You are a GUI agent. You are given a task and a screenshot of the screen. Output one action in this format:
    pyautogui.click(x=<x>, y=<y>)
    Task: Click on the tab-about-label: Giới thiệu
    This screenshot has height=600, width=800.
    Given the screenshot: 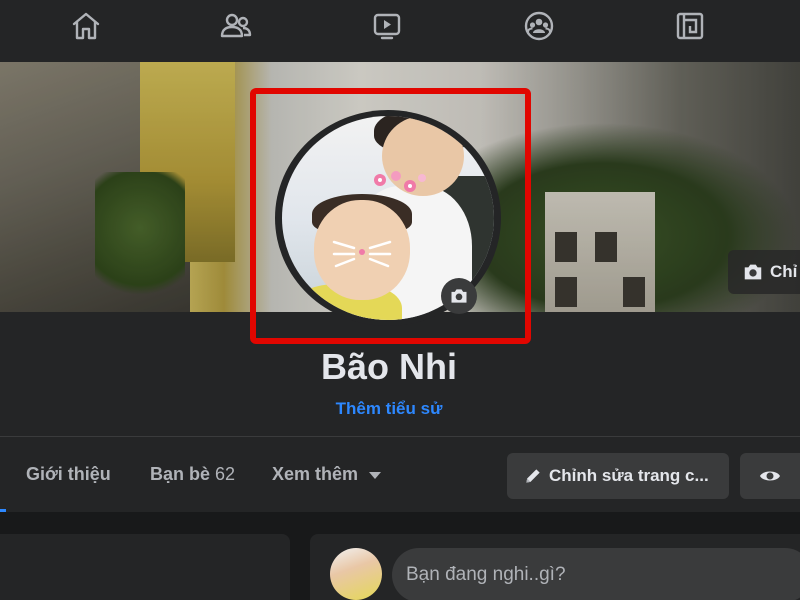 What is the action you would take?
    pyautogui.click(x=68, y=474)
    